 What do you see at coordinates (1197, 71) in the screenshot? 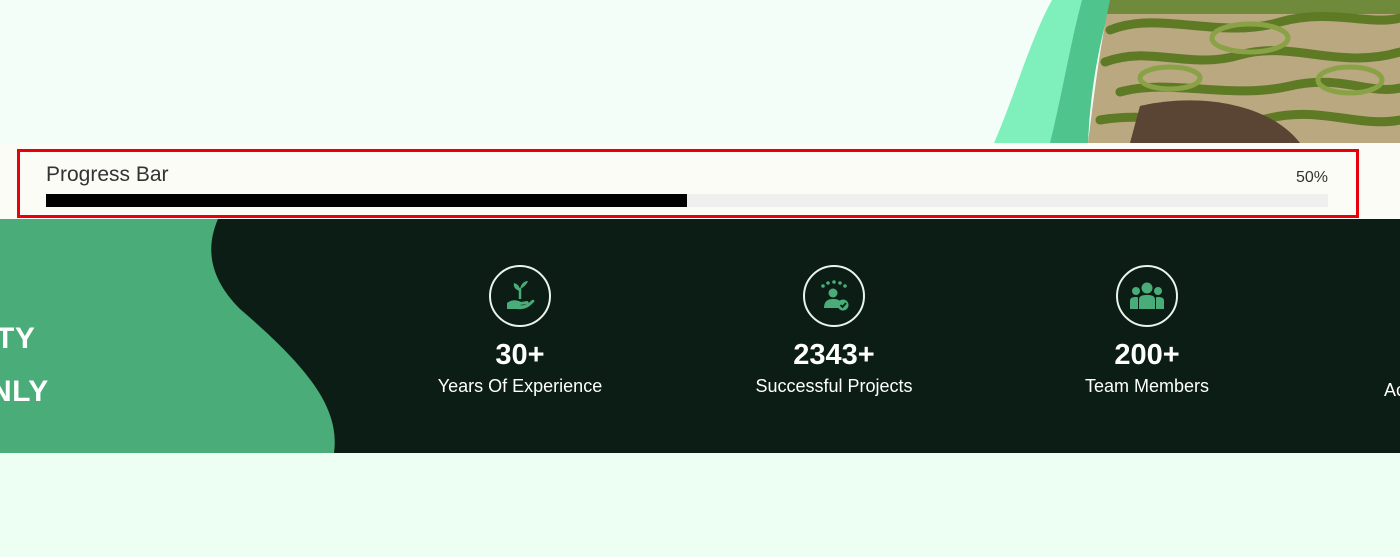
I see `garden-maze-image` at bounding box center [1197, 71].